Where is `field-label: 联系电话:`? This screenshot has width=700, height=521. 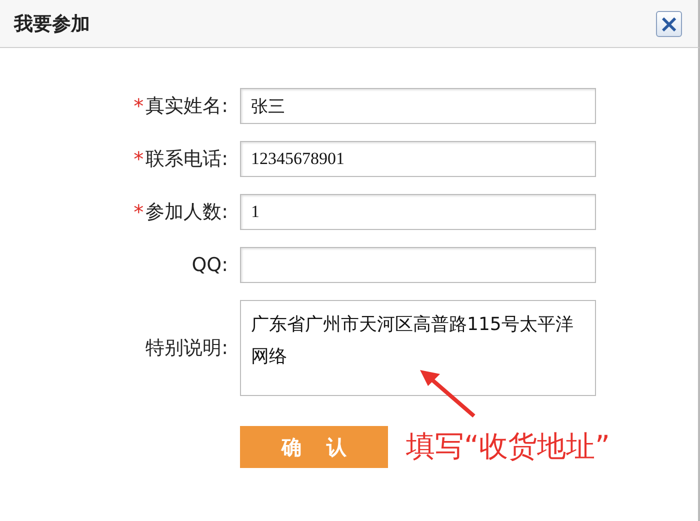 field-label: 联系电话: is located at coordinates (187, 159).